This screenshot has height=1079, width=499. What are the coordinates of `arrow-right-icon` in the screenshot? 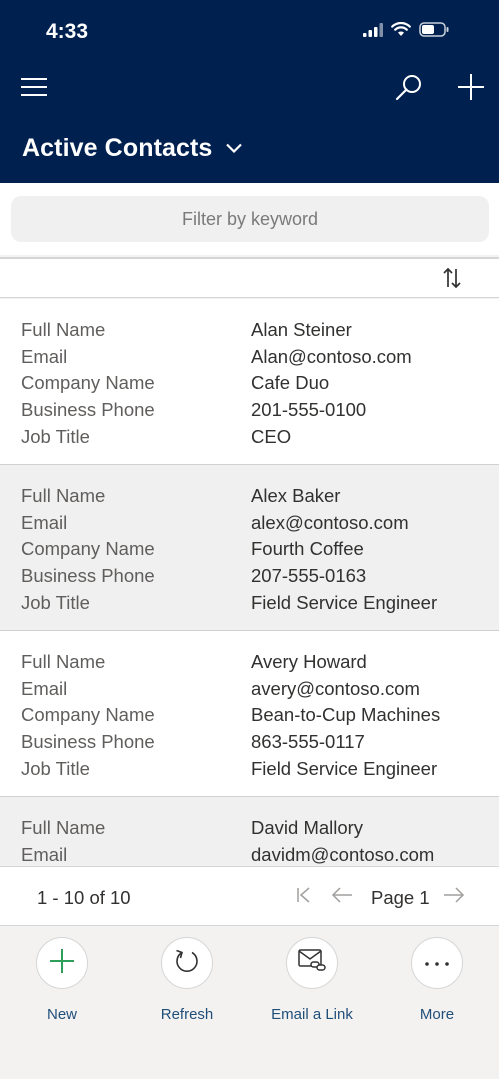 It's located at (454, 897).